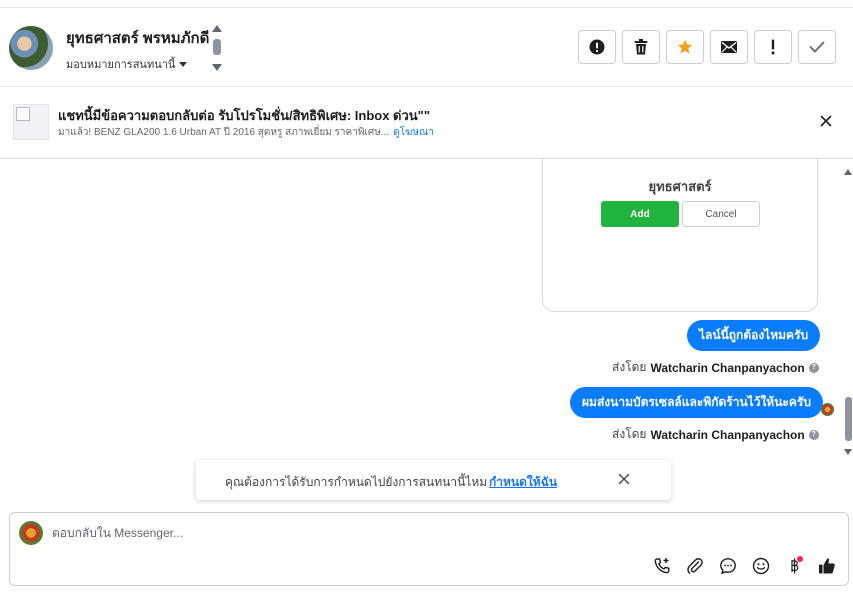 This screenshot has height=593, width=853. Describe the element at coordinates (413, 132) in the screenshot. I see `view-ad-link: ดูโฆษณา` at that location.